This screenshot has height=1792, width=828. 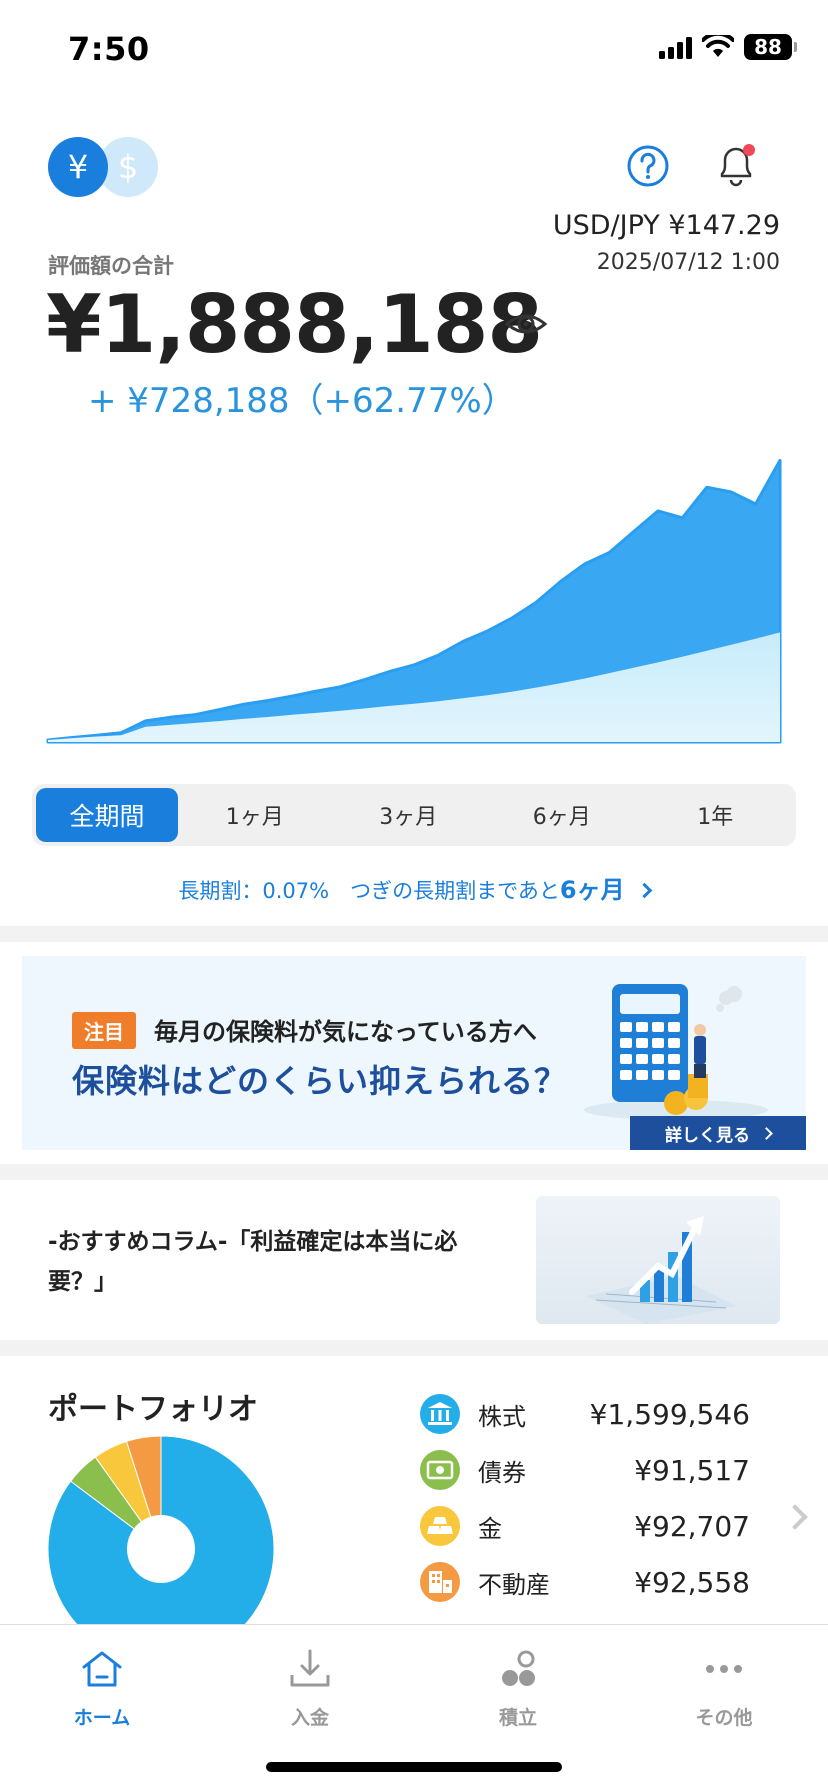 What do you see at coordinates (102, 1669) in the screenshot?
I see `home-icon` at bounding box center [102, 1669].